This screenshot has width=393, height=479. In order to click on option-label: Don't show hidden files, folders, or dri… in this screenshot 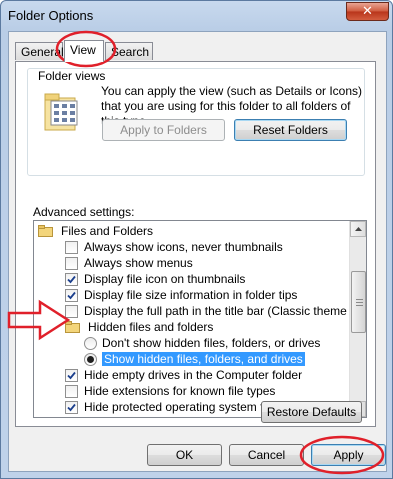, I will do `click(211, 343)`.